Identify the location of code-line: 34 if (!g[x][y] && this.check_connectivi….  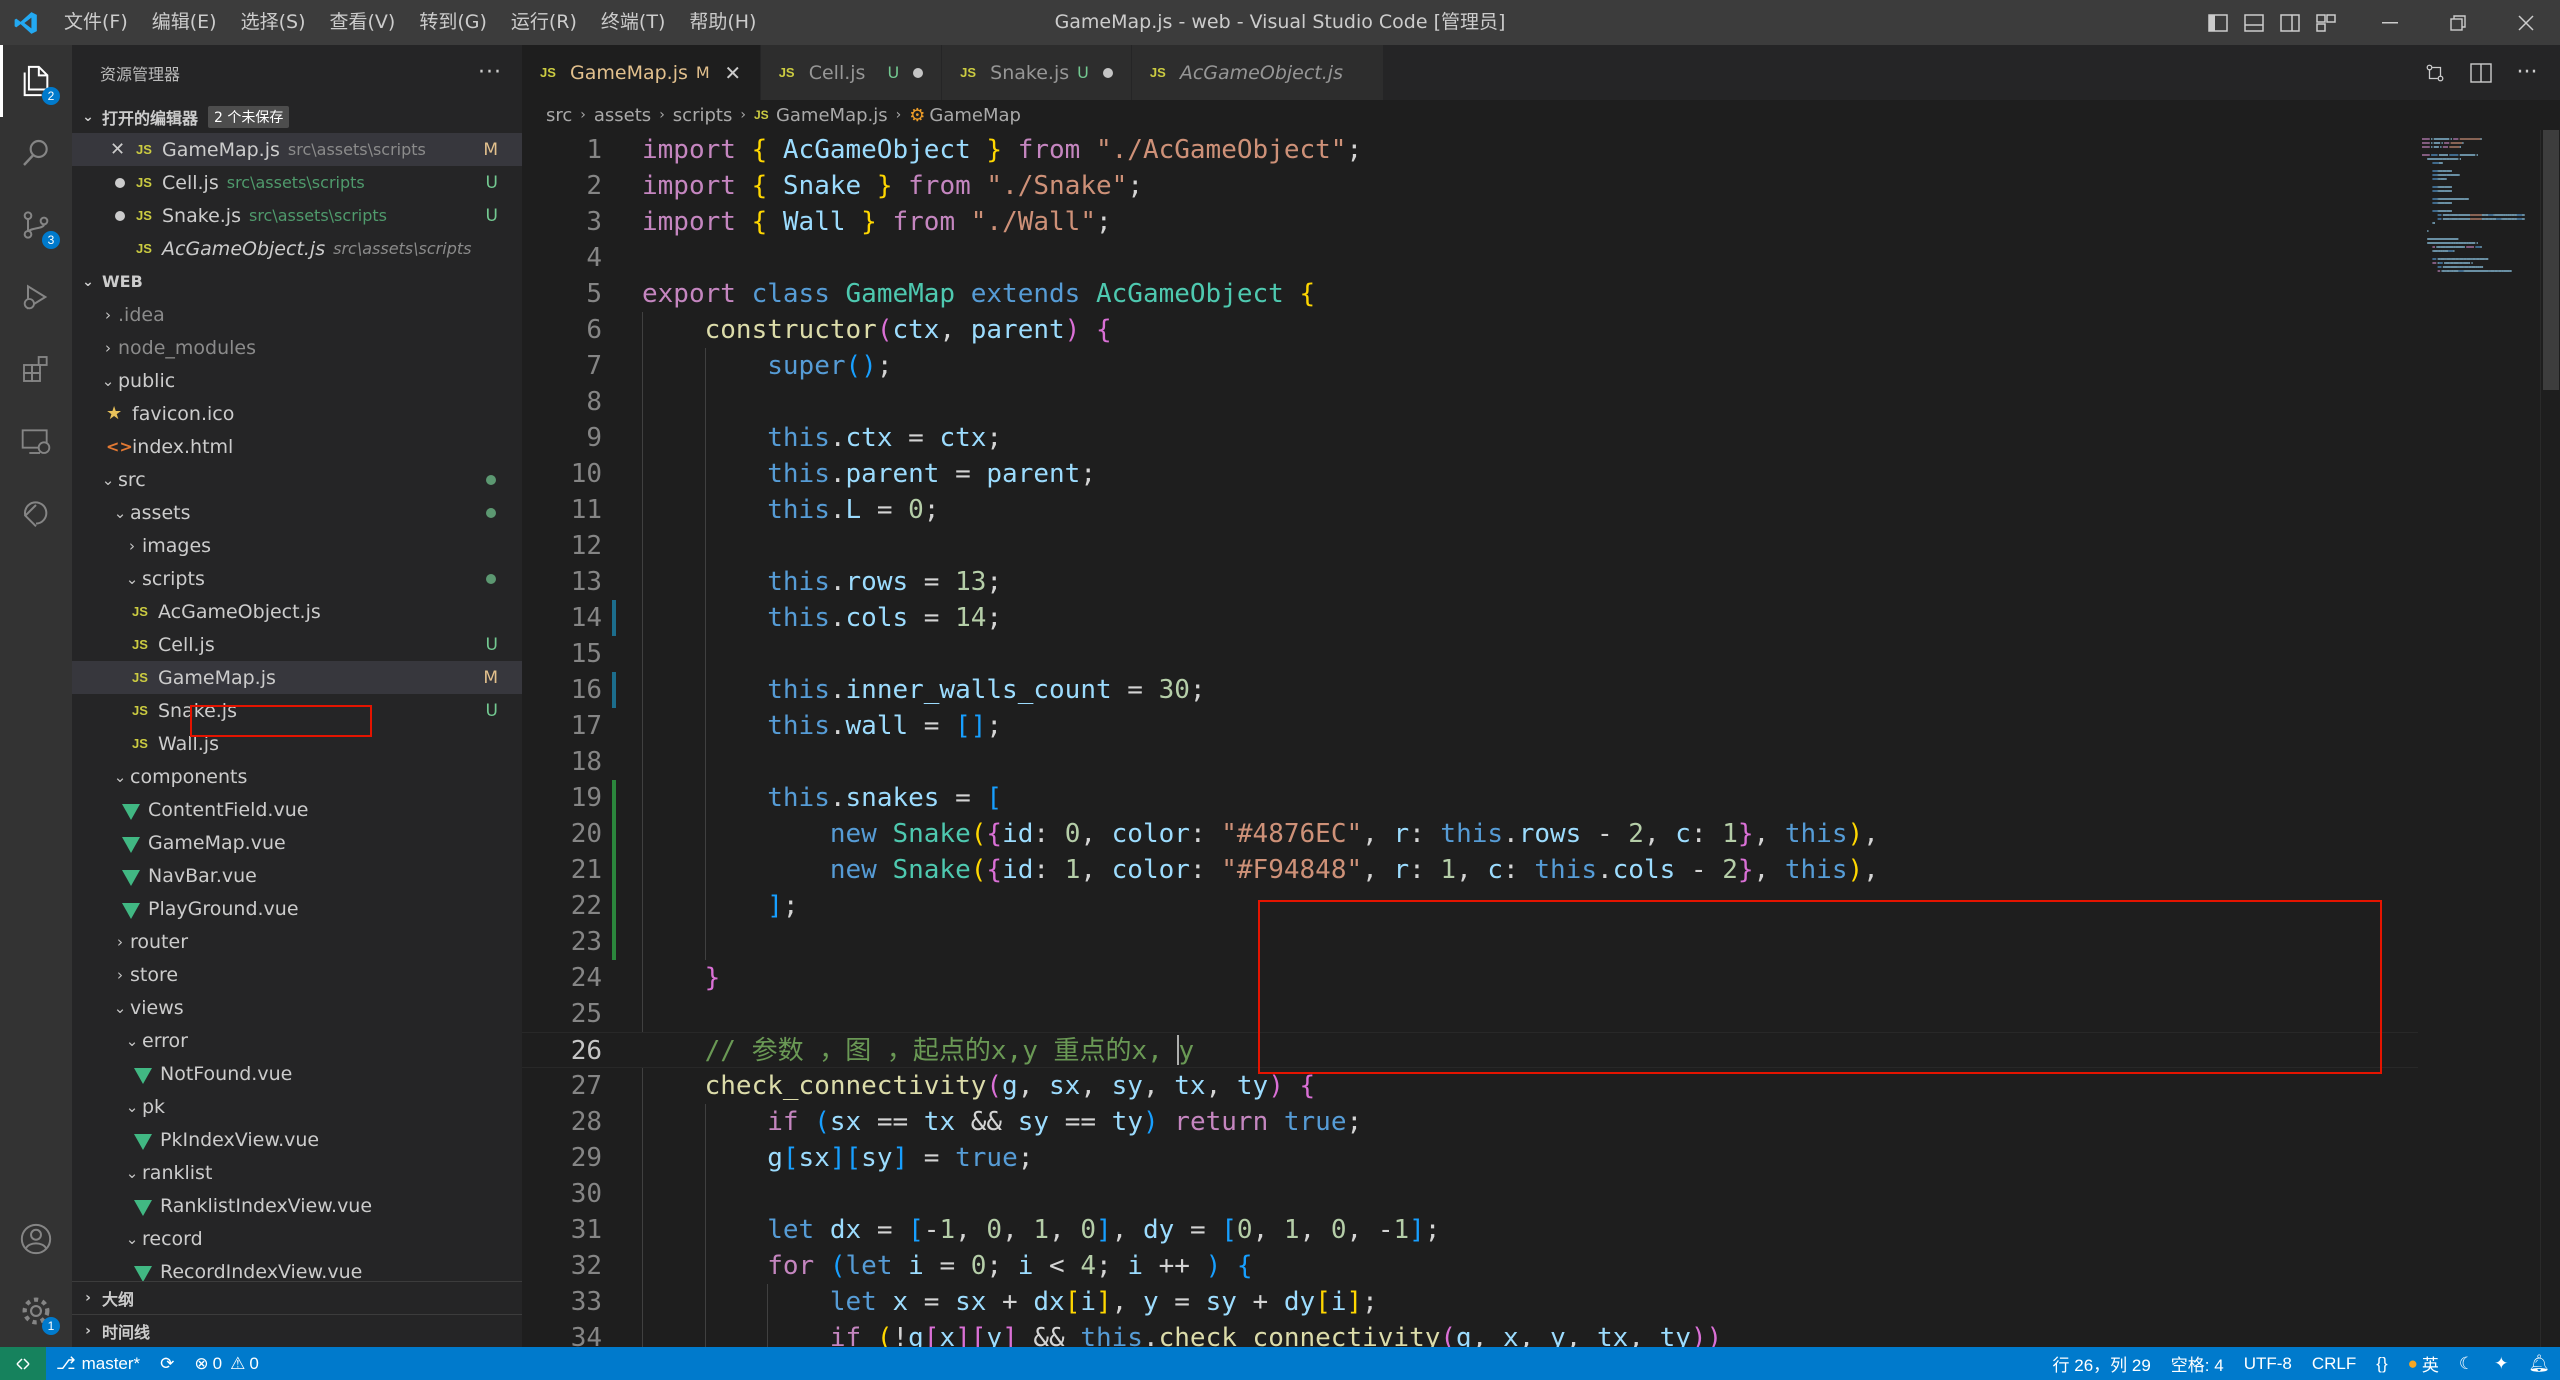
(1470, 1333).